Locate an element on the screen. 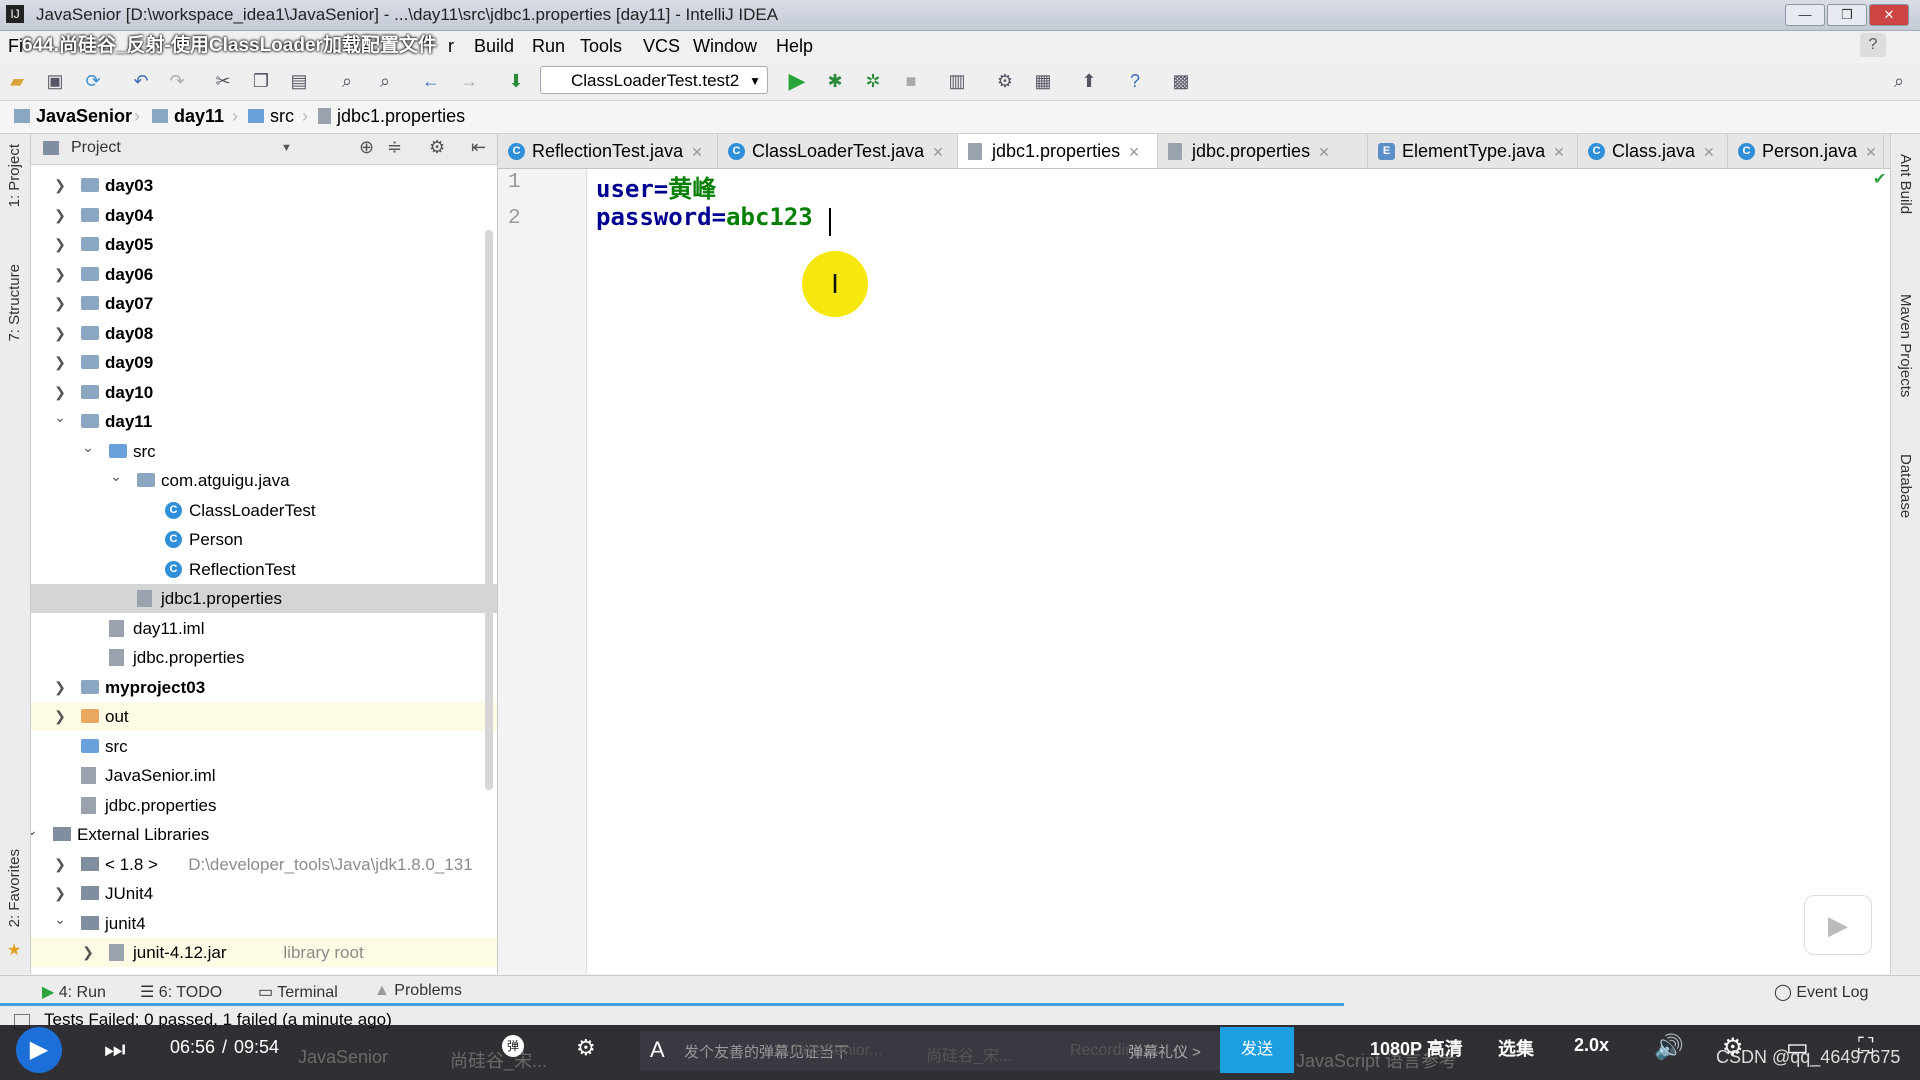 The width and height of the screenshot is (1920, 1080). tree-item: JavaSenior.iml is located at coordinates (264, 775).